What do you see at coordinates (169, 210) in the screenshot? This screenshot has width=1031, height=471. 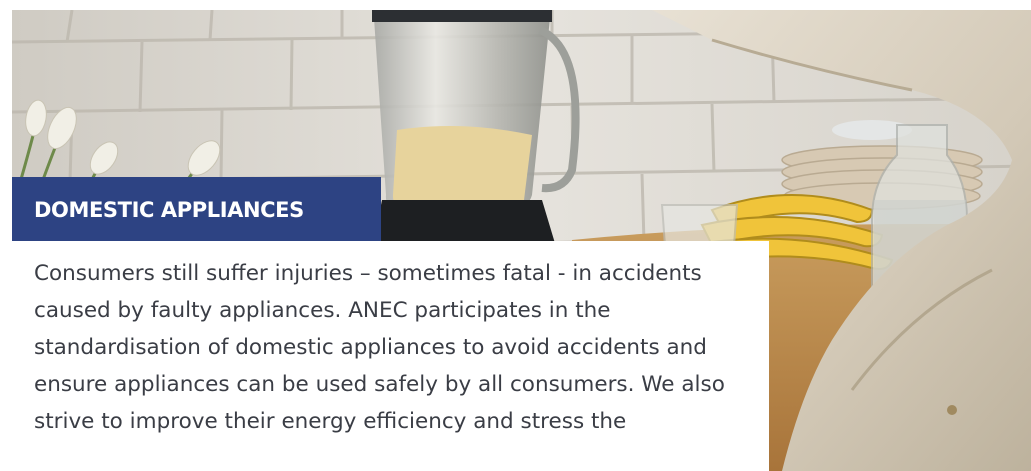 I see `section-title: DOMESTIC APPLIANCES` at bounding box center [169, 210].